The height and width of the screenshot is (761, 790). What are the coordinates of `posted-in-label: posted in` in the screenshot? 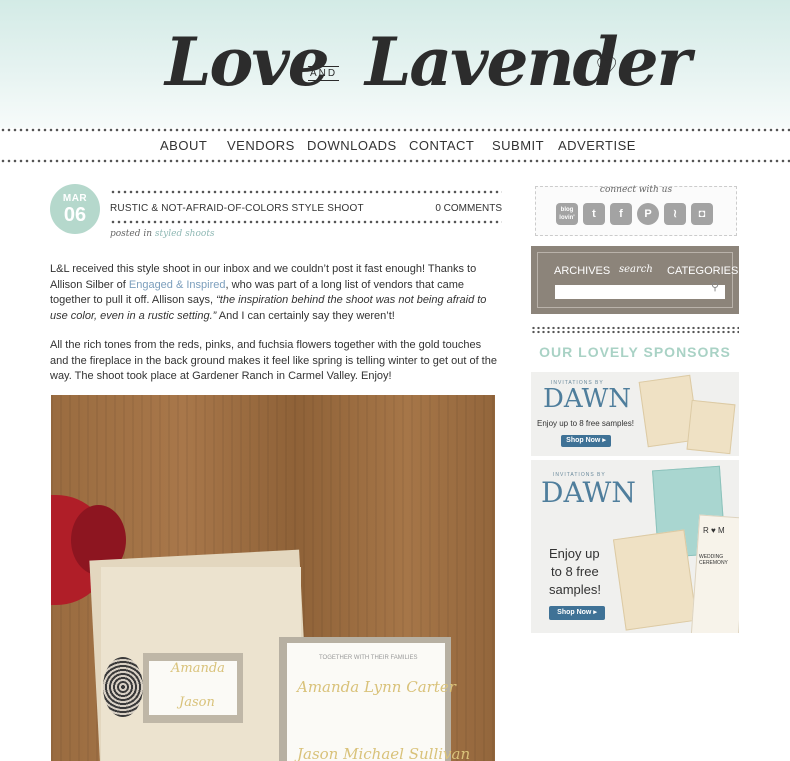 It's located at (131, 234).